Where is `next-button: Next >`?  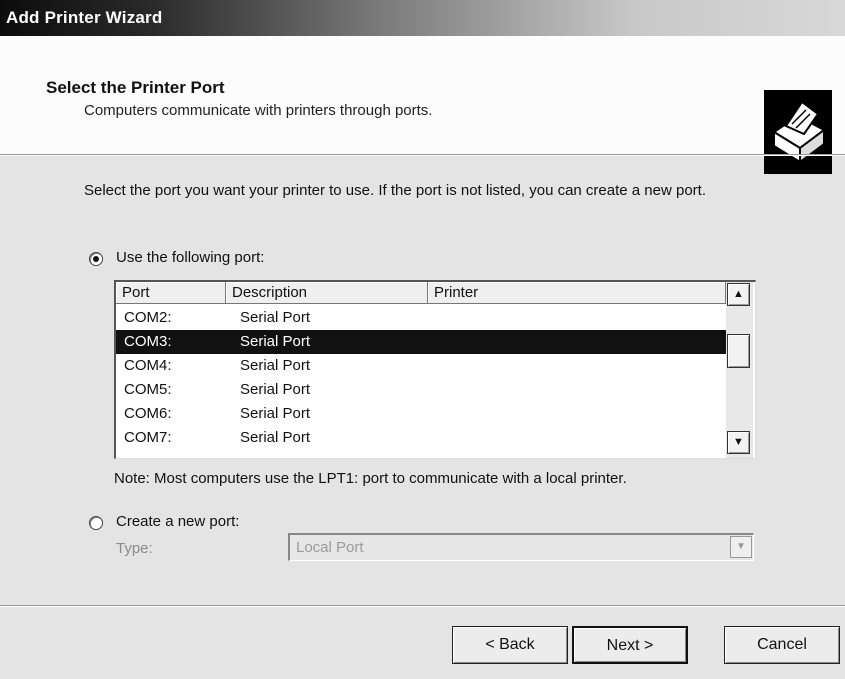
next-button: Next > is located at coordinates (630, 645).